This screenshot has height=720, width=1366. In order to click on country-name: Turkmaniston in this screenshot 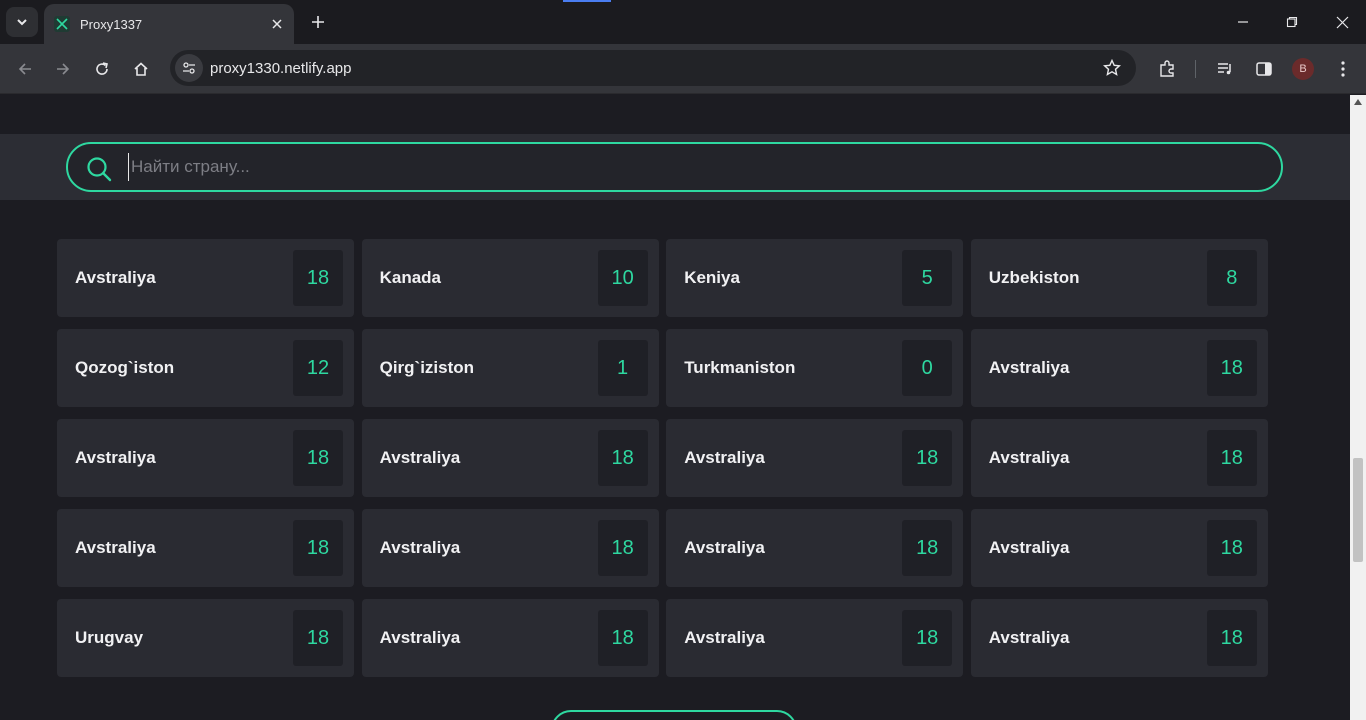, I will do `click(740, 367)`.